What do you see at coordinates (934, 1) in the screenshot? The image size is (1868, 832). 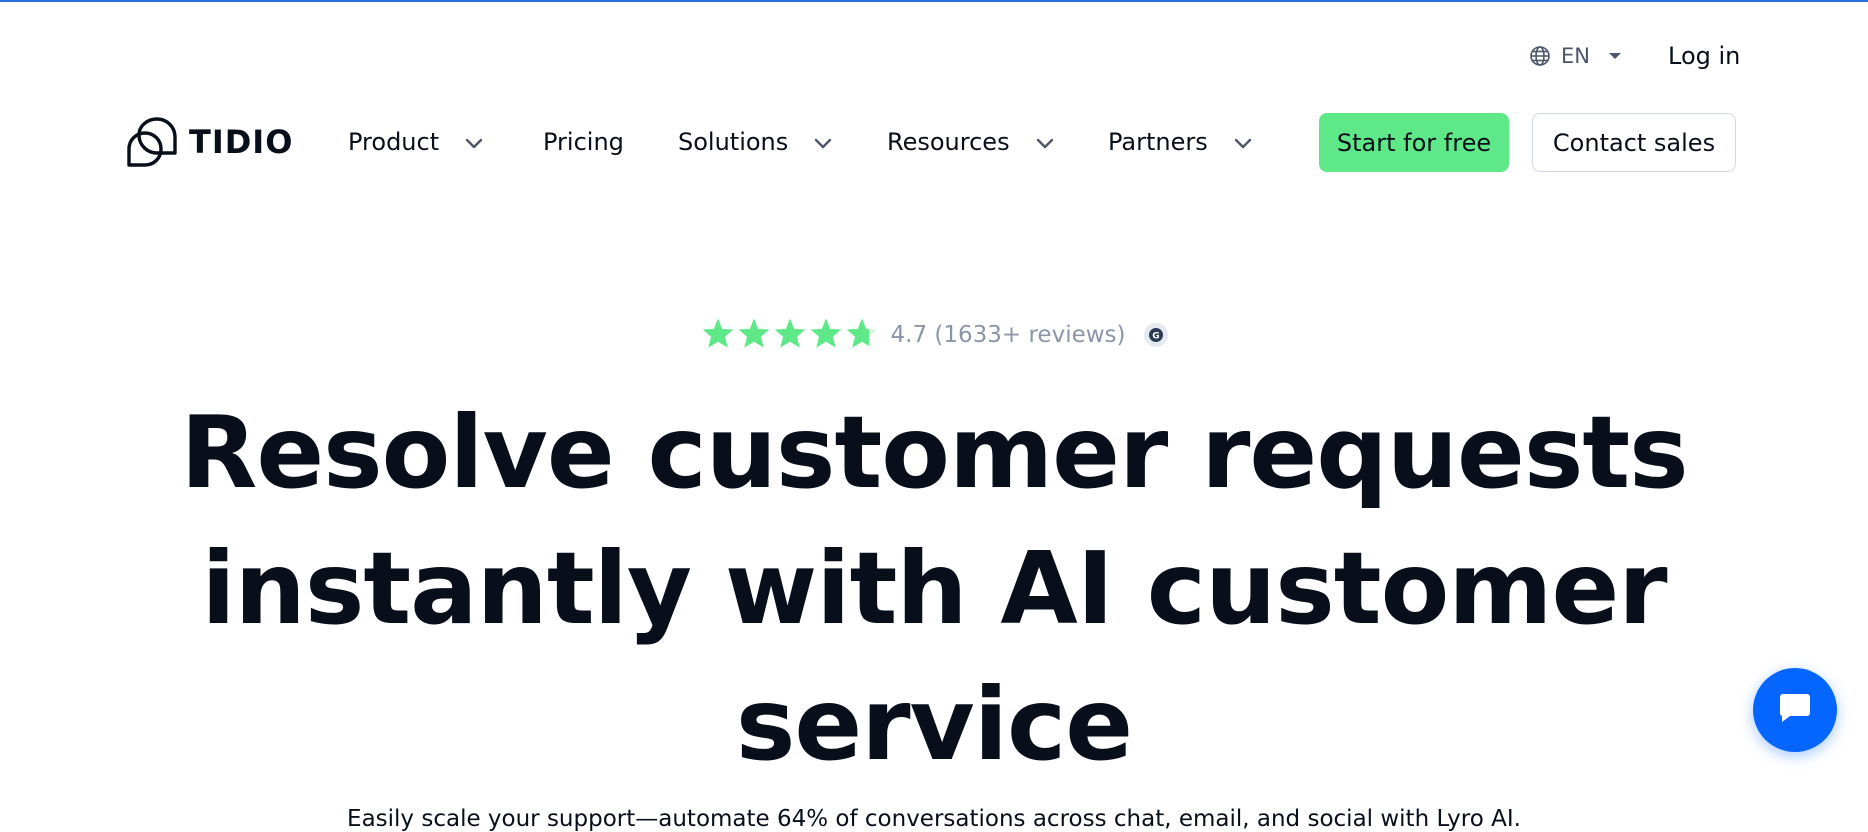 I see `top-accent-line` at bounding box center [934, 1].